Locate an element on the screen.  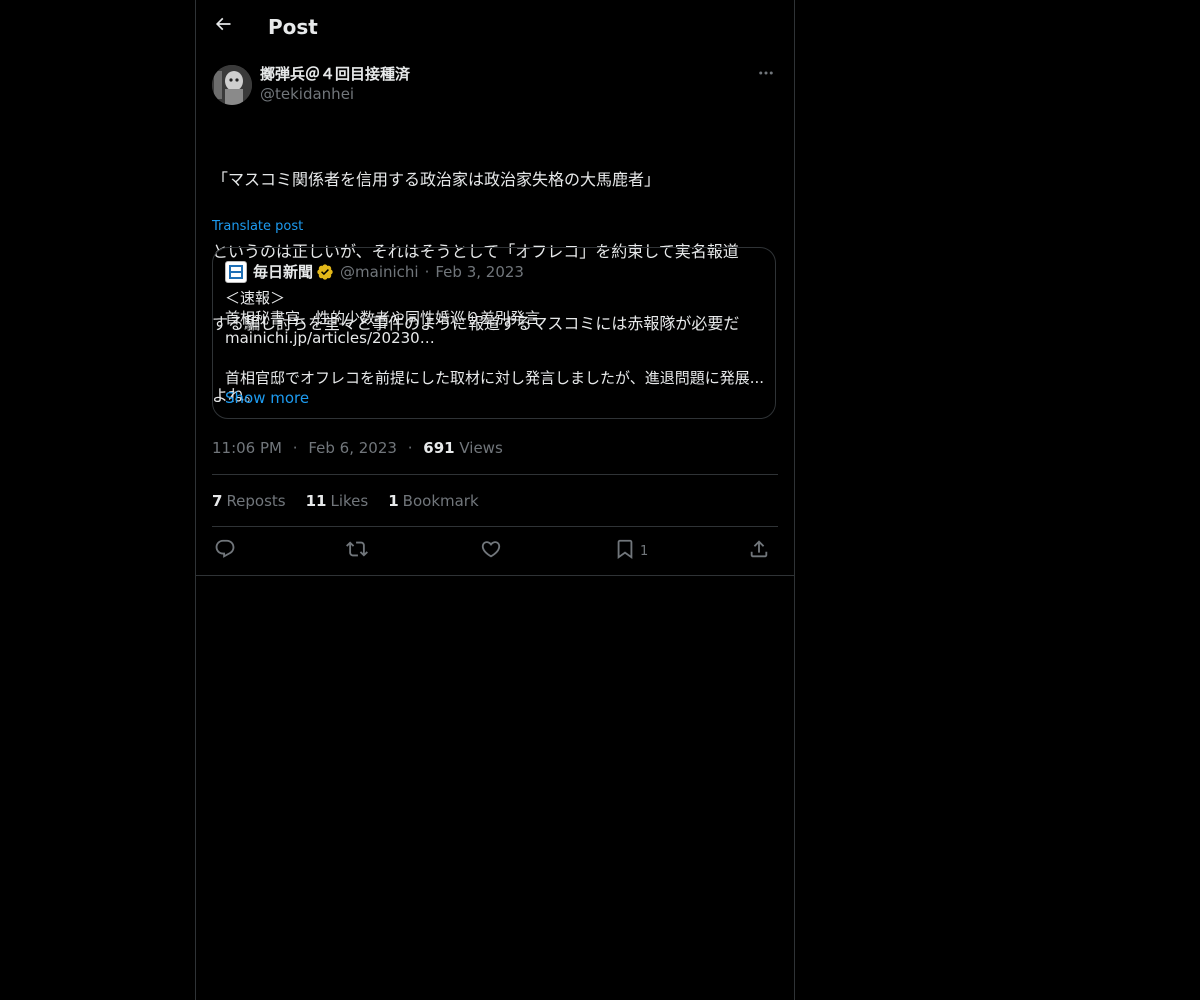
reposts-stat: 7 Reposts is located at coordinates (249, 501).